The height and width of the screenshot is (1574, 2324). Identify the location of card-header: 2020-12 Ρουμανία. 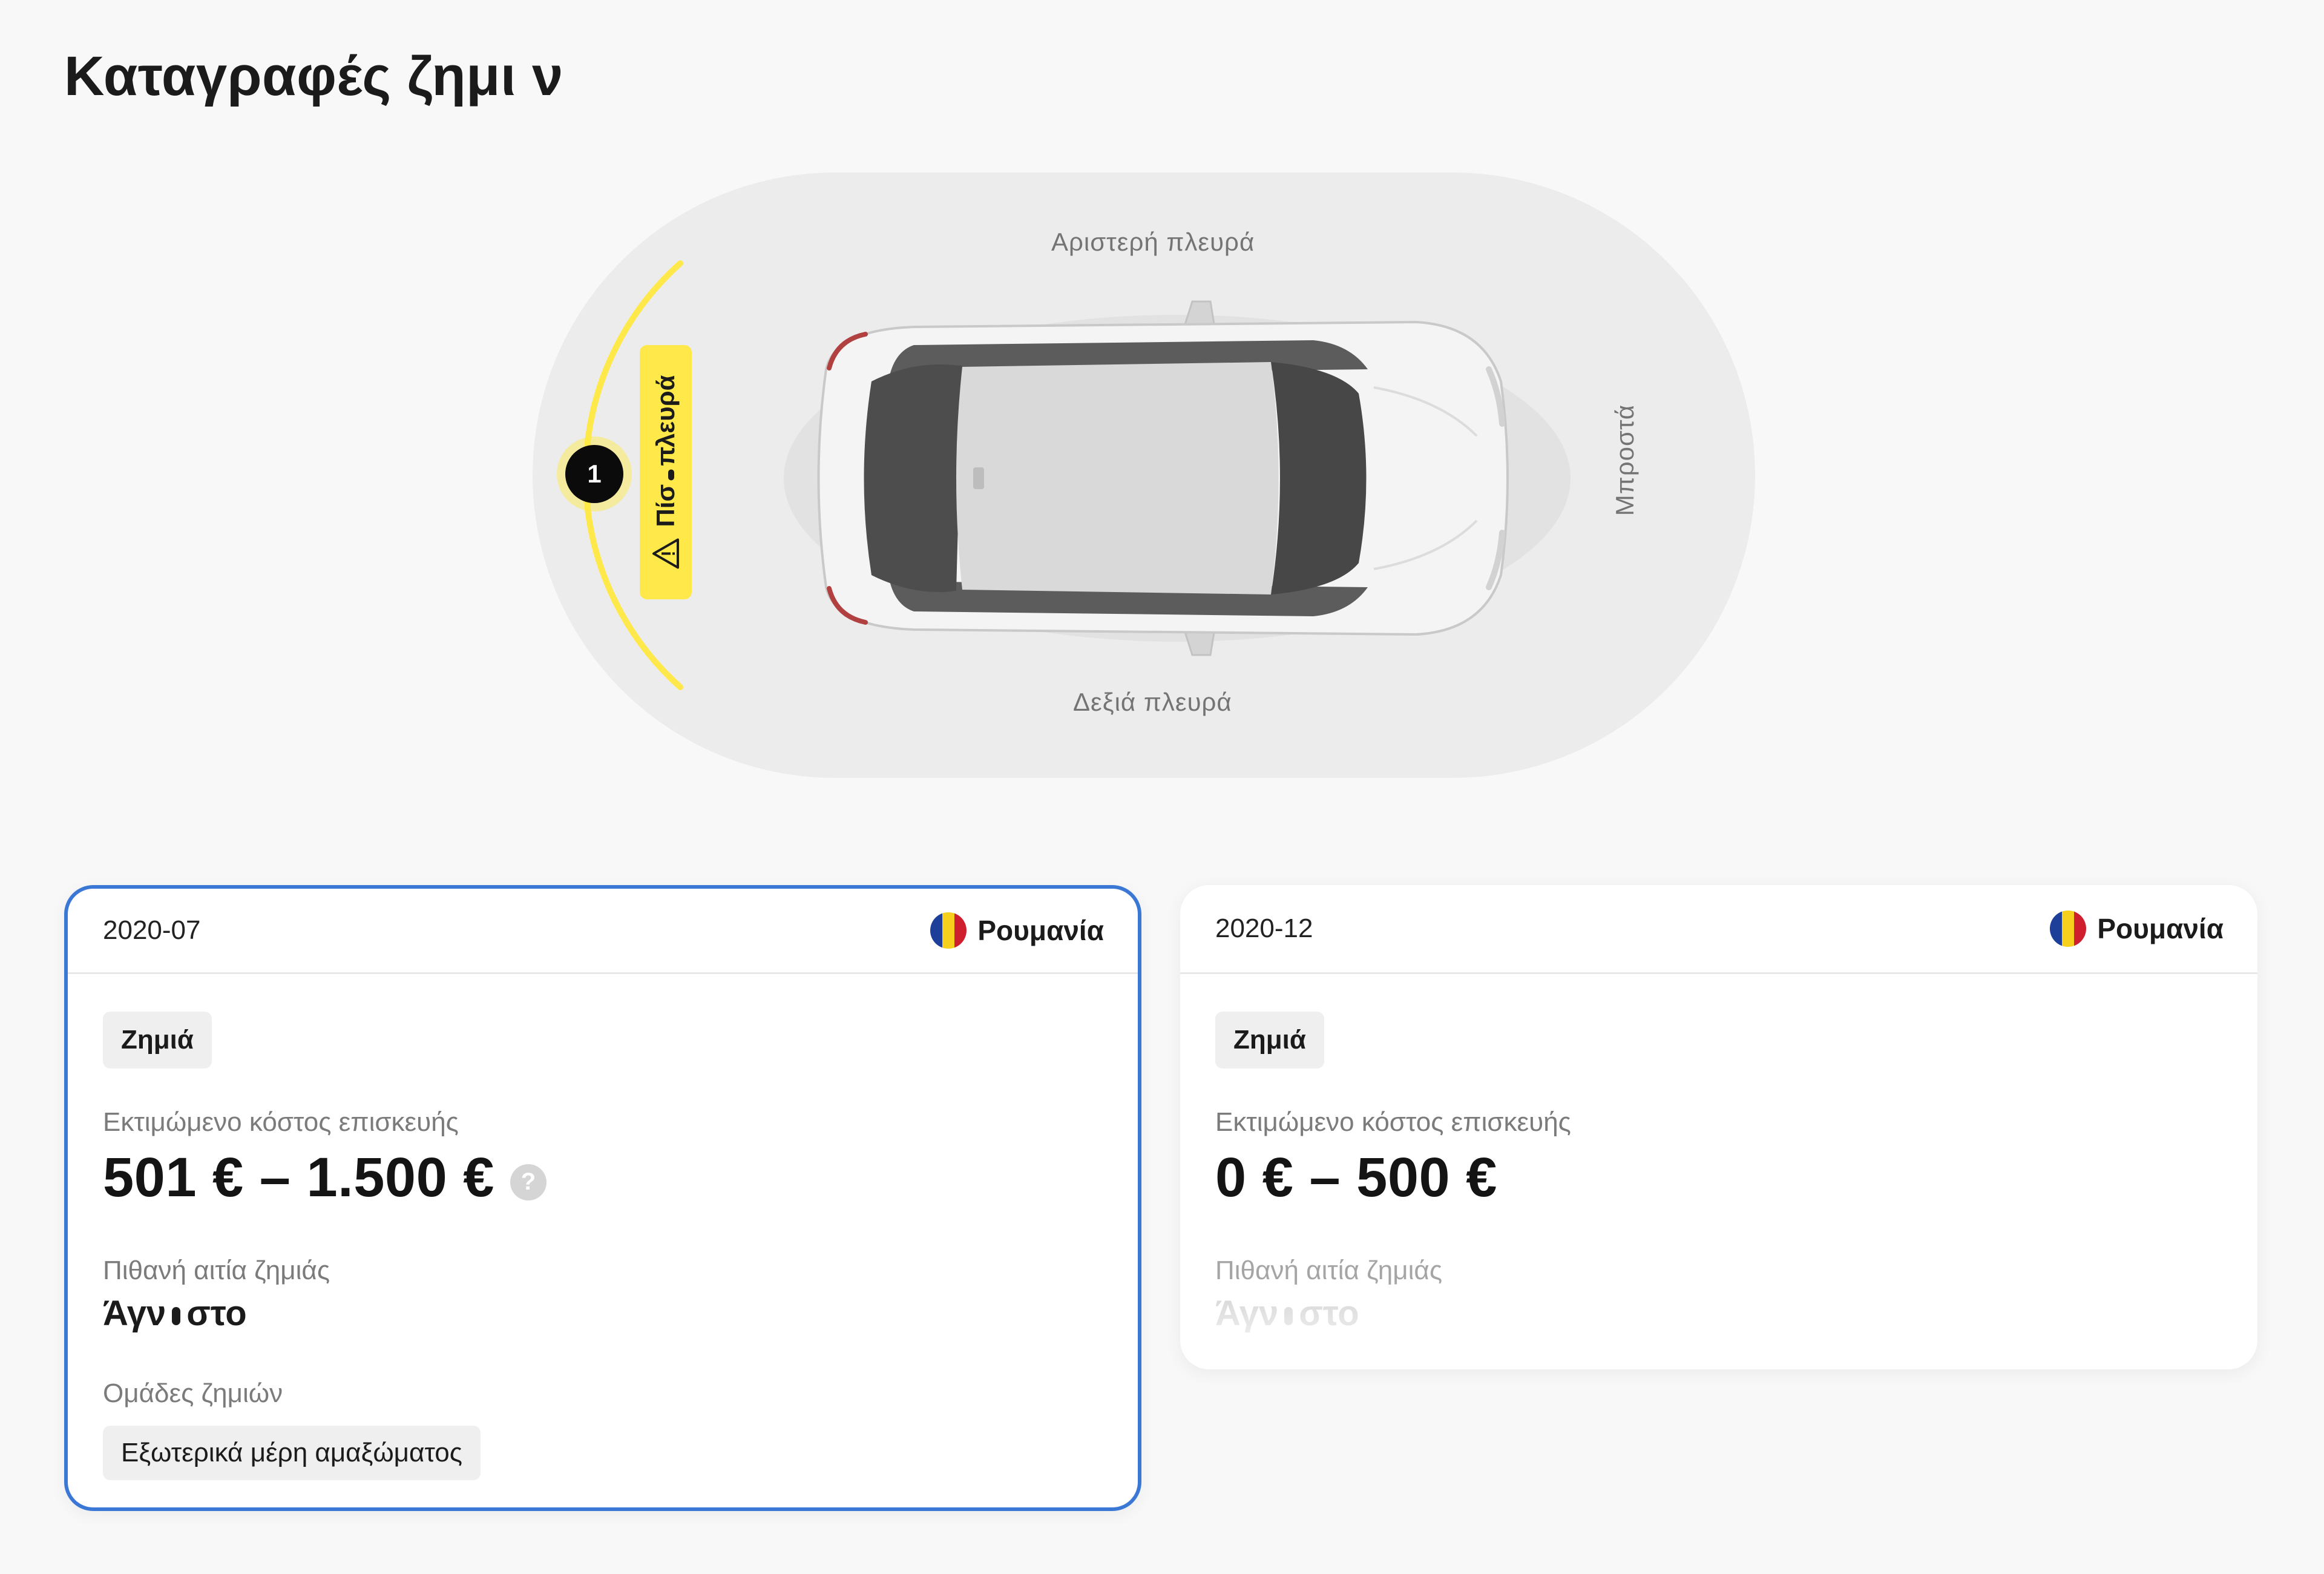
(1718, 930).